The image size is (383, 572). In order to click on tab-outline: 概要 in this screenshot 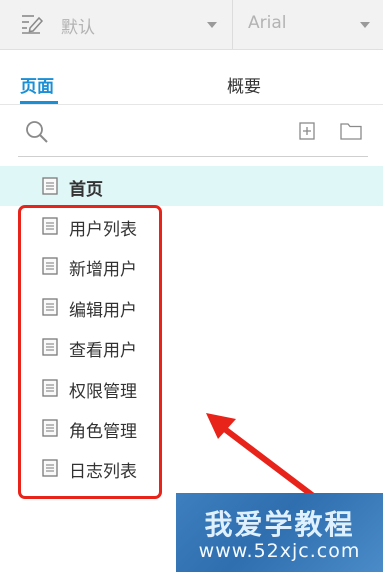, I will do `click(244, 84)`.